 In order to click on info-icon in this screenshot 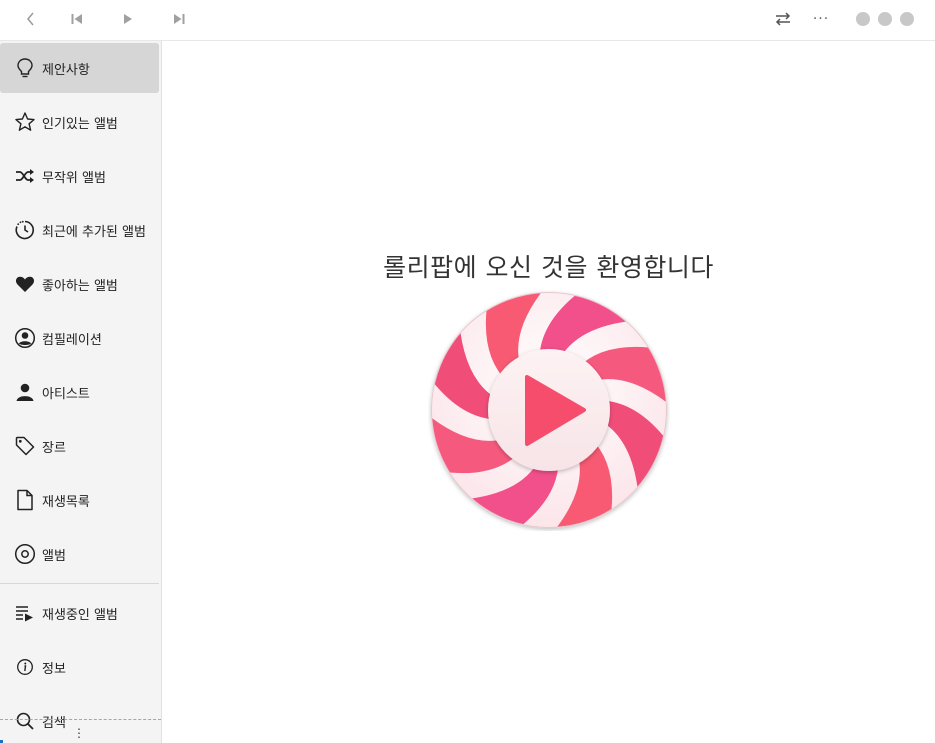, I will do `click(25, 667)`.